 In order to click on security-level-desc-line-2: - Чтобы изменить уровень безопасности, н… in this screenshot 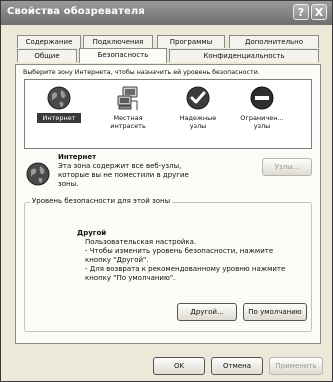, I will do `click(179, 251)`.